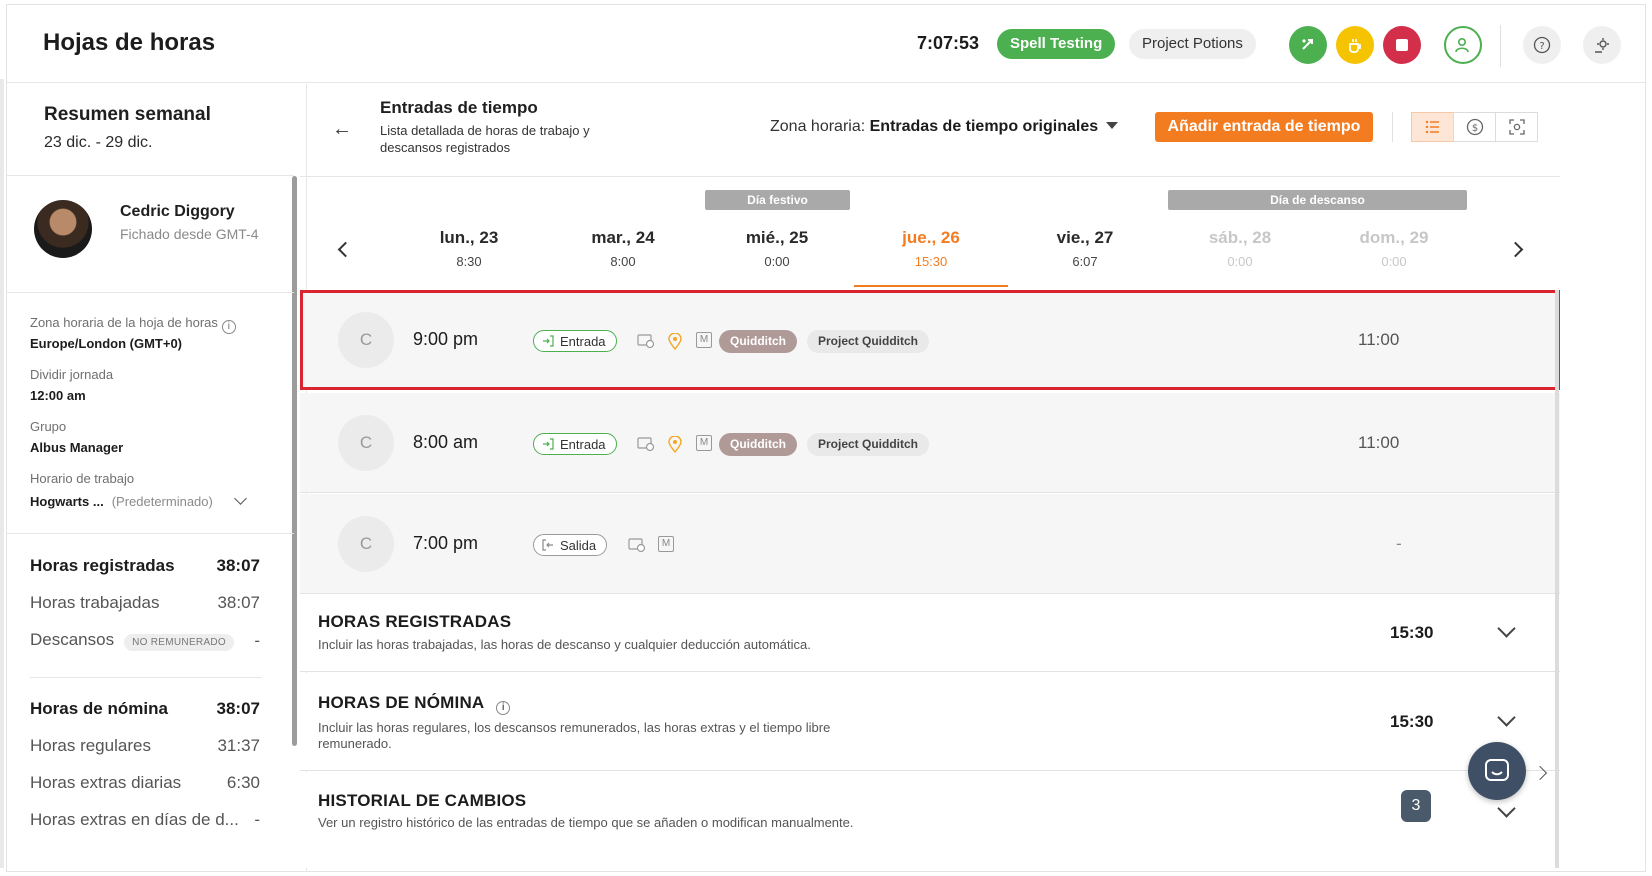  I want to click on main-scrollbar, so click(1557, 579).